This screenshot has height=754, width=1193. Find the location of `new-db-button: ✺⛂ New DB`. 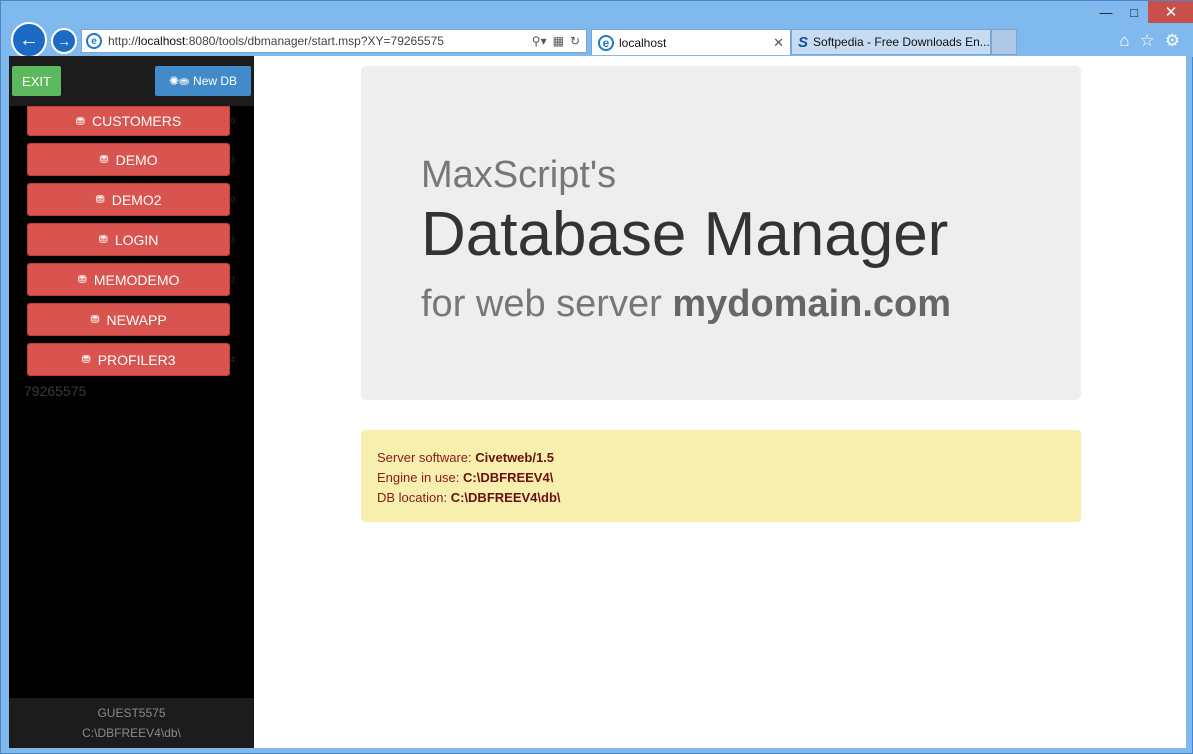

new-db-button: ✺⛂ New DB is located at coordinates (203, 81).